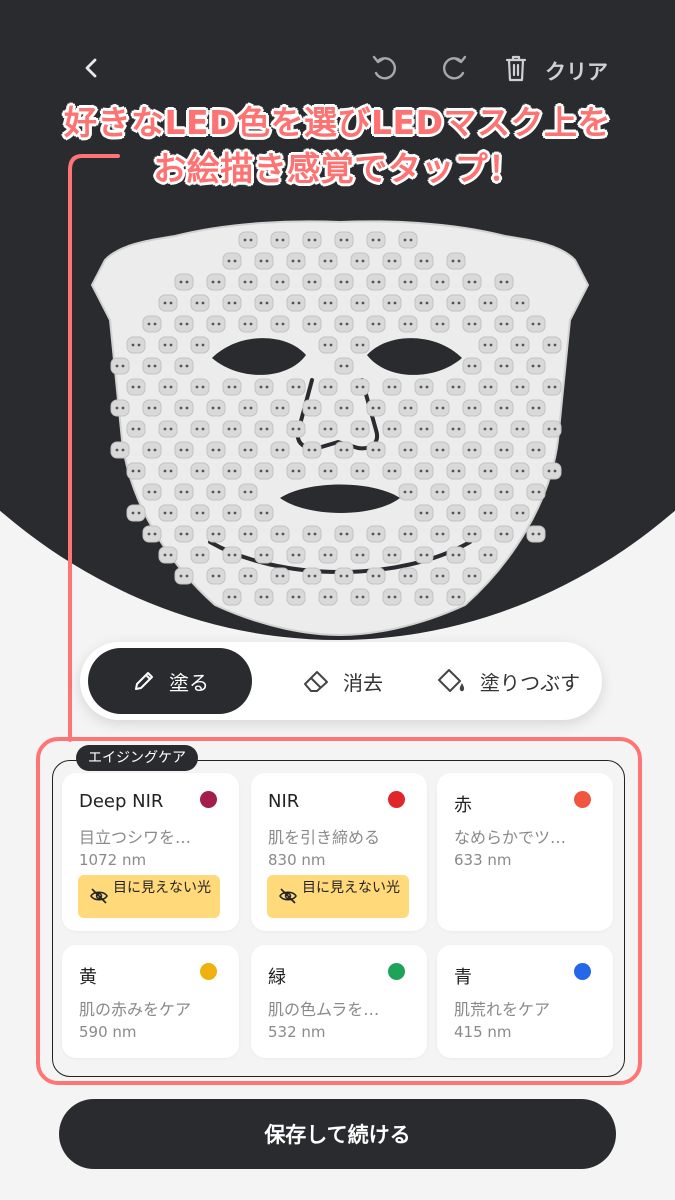  Describe the element at coordinates (508, 681) in the screenshot. I see `mode-fill-button: 塗りつぶす` at that location.